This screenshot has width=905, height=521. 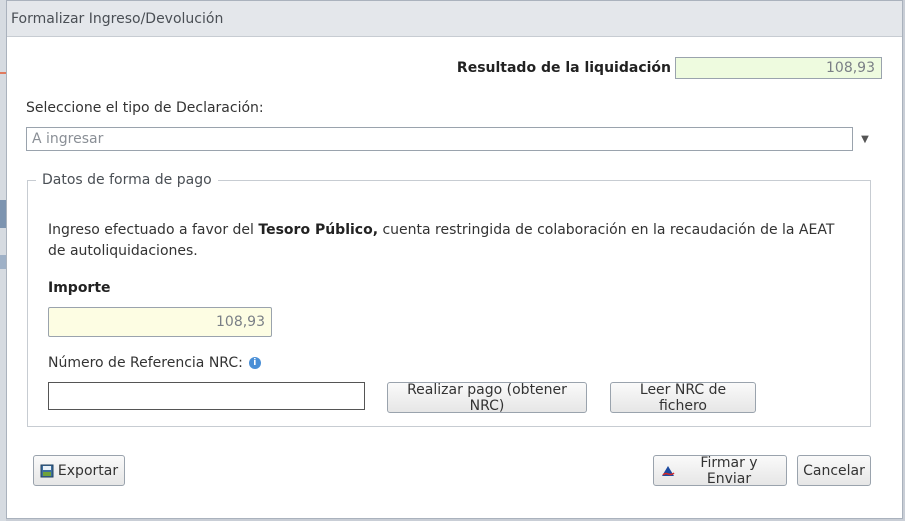 I want to click on firmar-label: Firmar y Enviar, so click(x=729, y=470).